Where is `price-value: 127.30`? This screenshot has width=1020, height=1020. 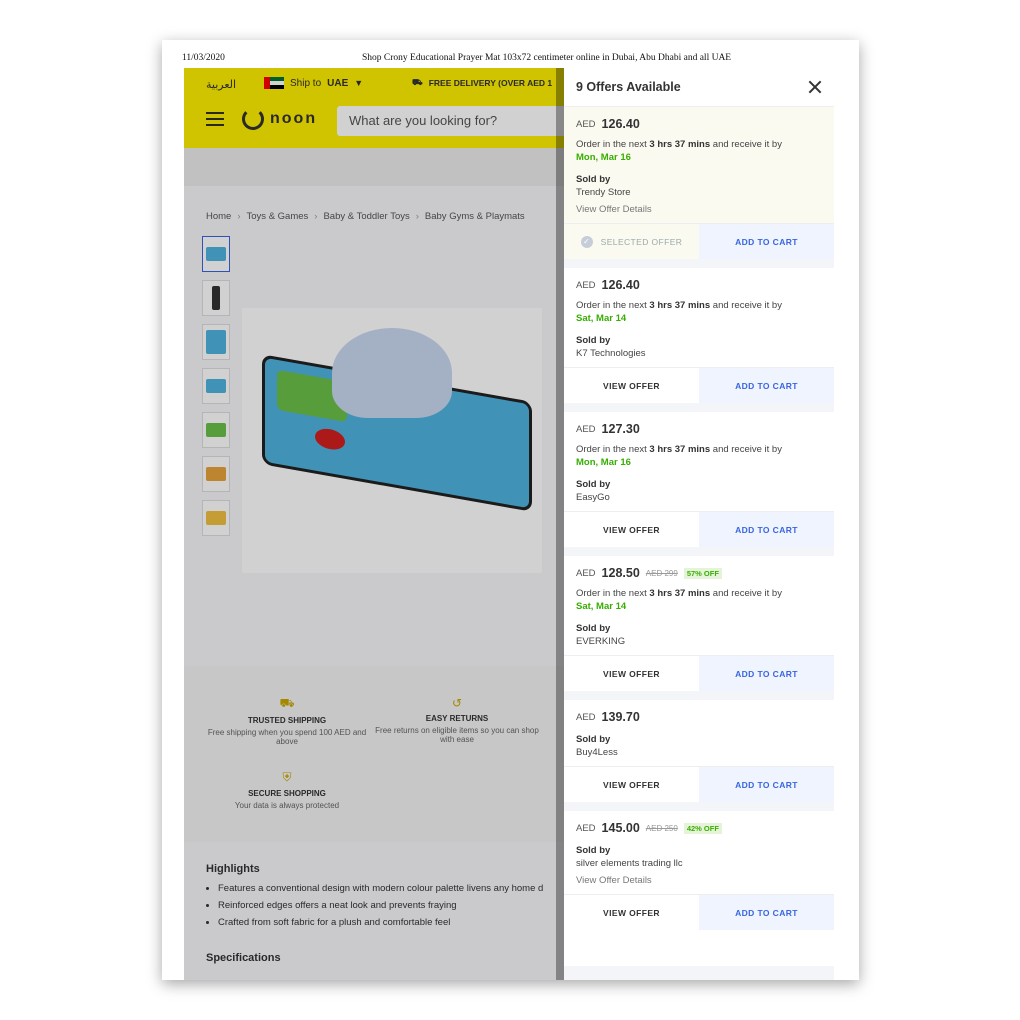 price-value: 127.30 is located at coordinates (620, 429).